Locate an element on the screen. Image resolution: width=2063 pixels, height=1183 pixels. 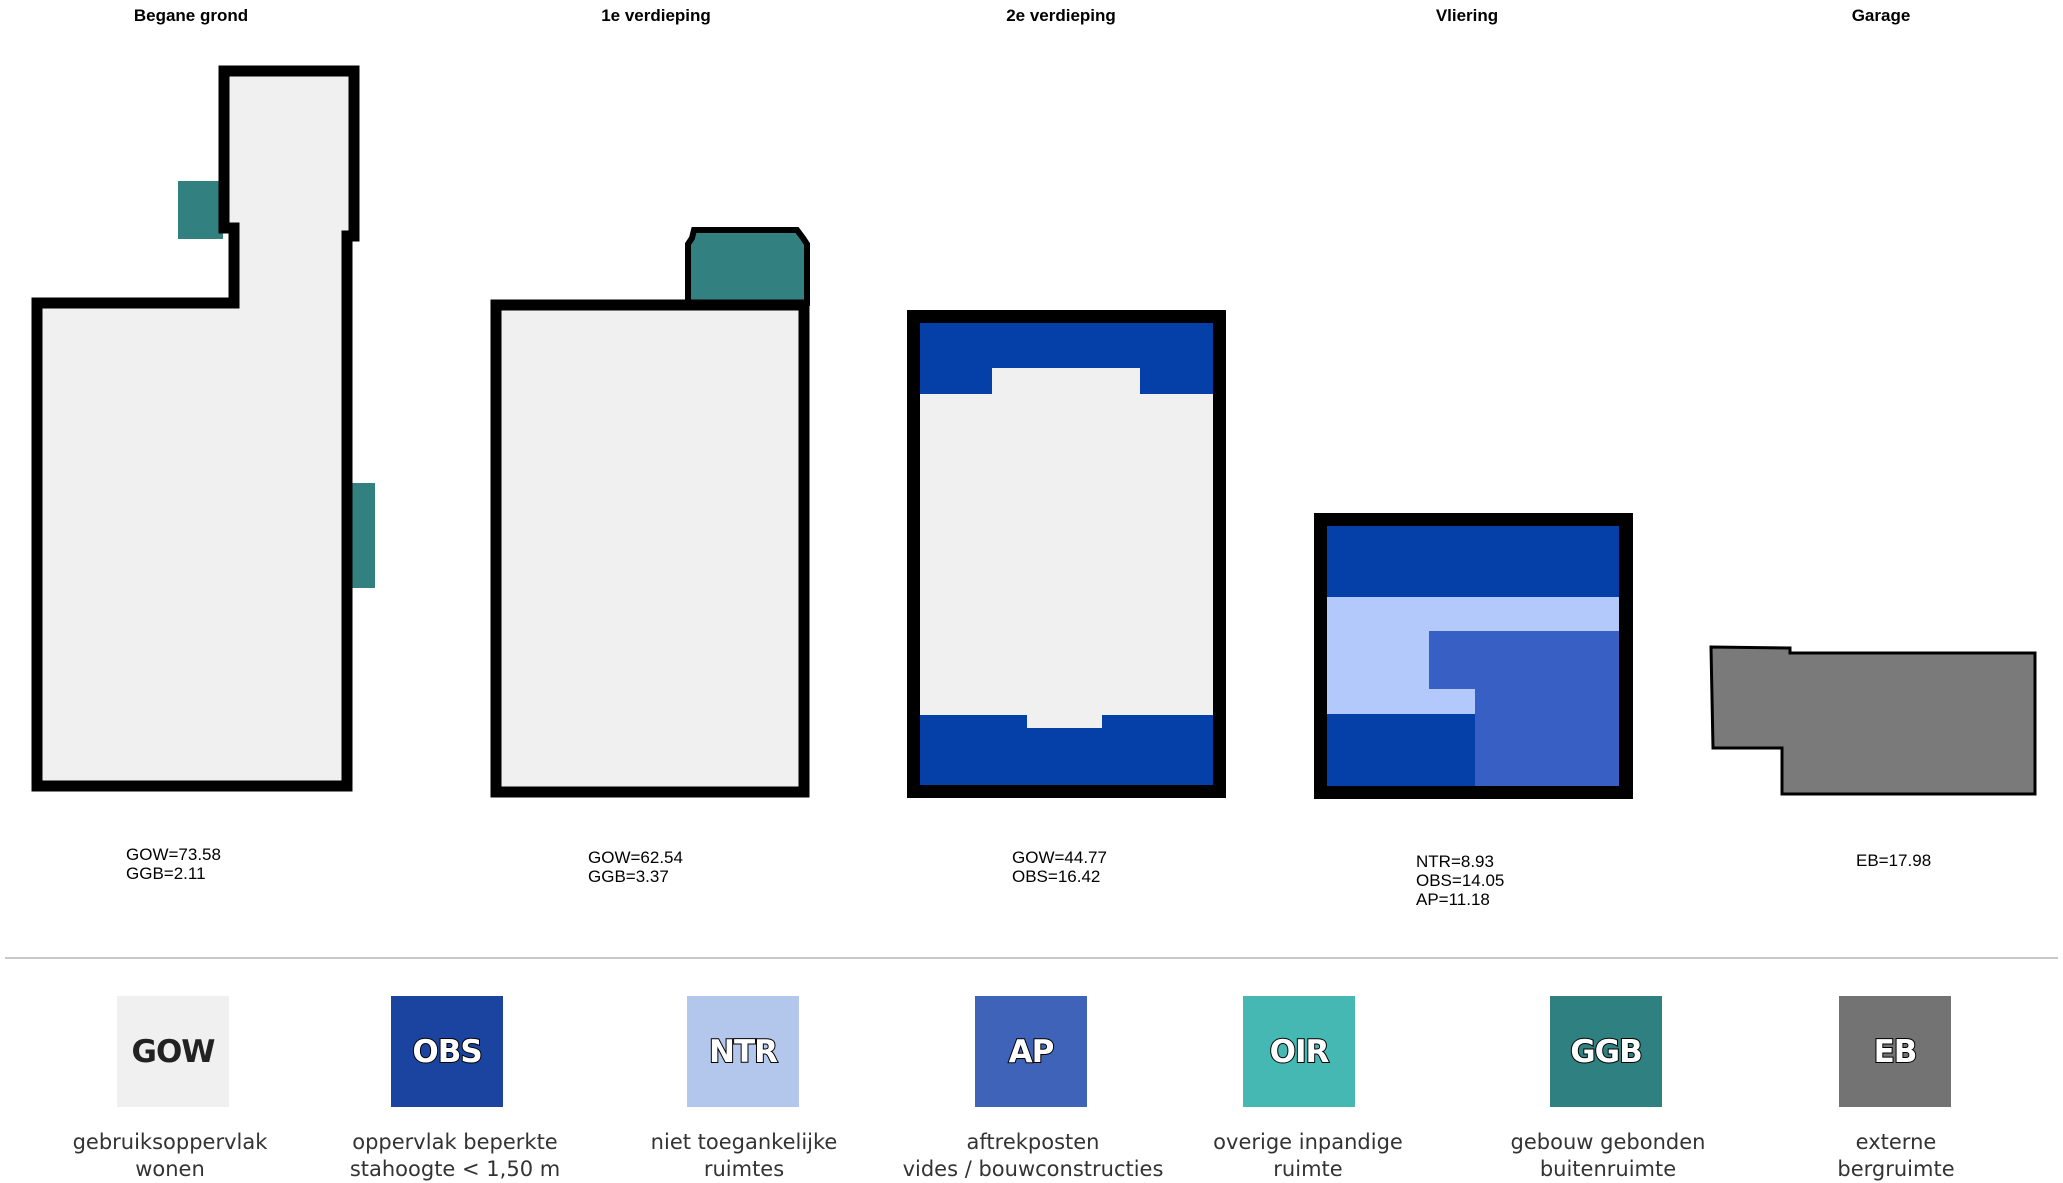
legend-code-ap: AP is located at coordinates (1032, 1052).